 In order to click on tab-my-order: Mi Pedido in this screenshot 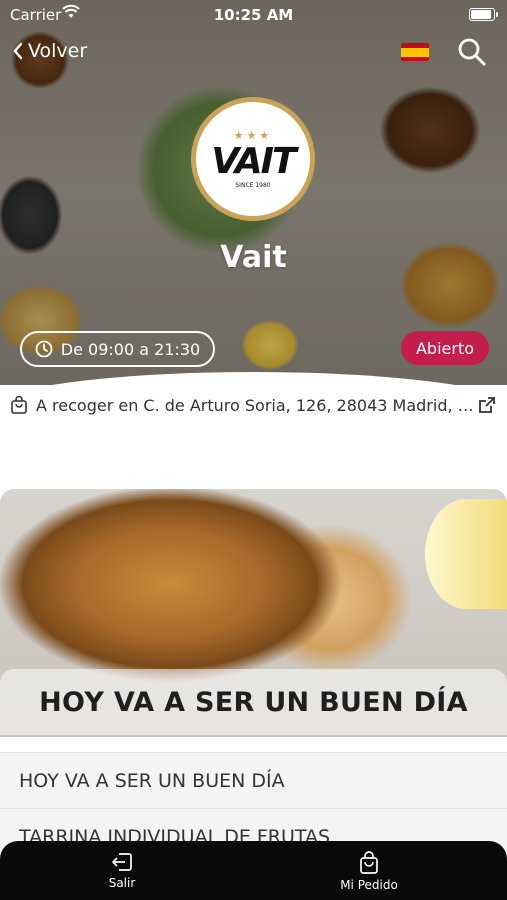, I will do `click(369, 871)`.